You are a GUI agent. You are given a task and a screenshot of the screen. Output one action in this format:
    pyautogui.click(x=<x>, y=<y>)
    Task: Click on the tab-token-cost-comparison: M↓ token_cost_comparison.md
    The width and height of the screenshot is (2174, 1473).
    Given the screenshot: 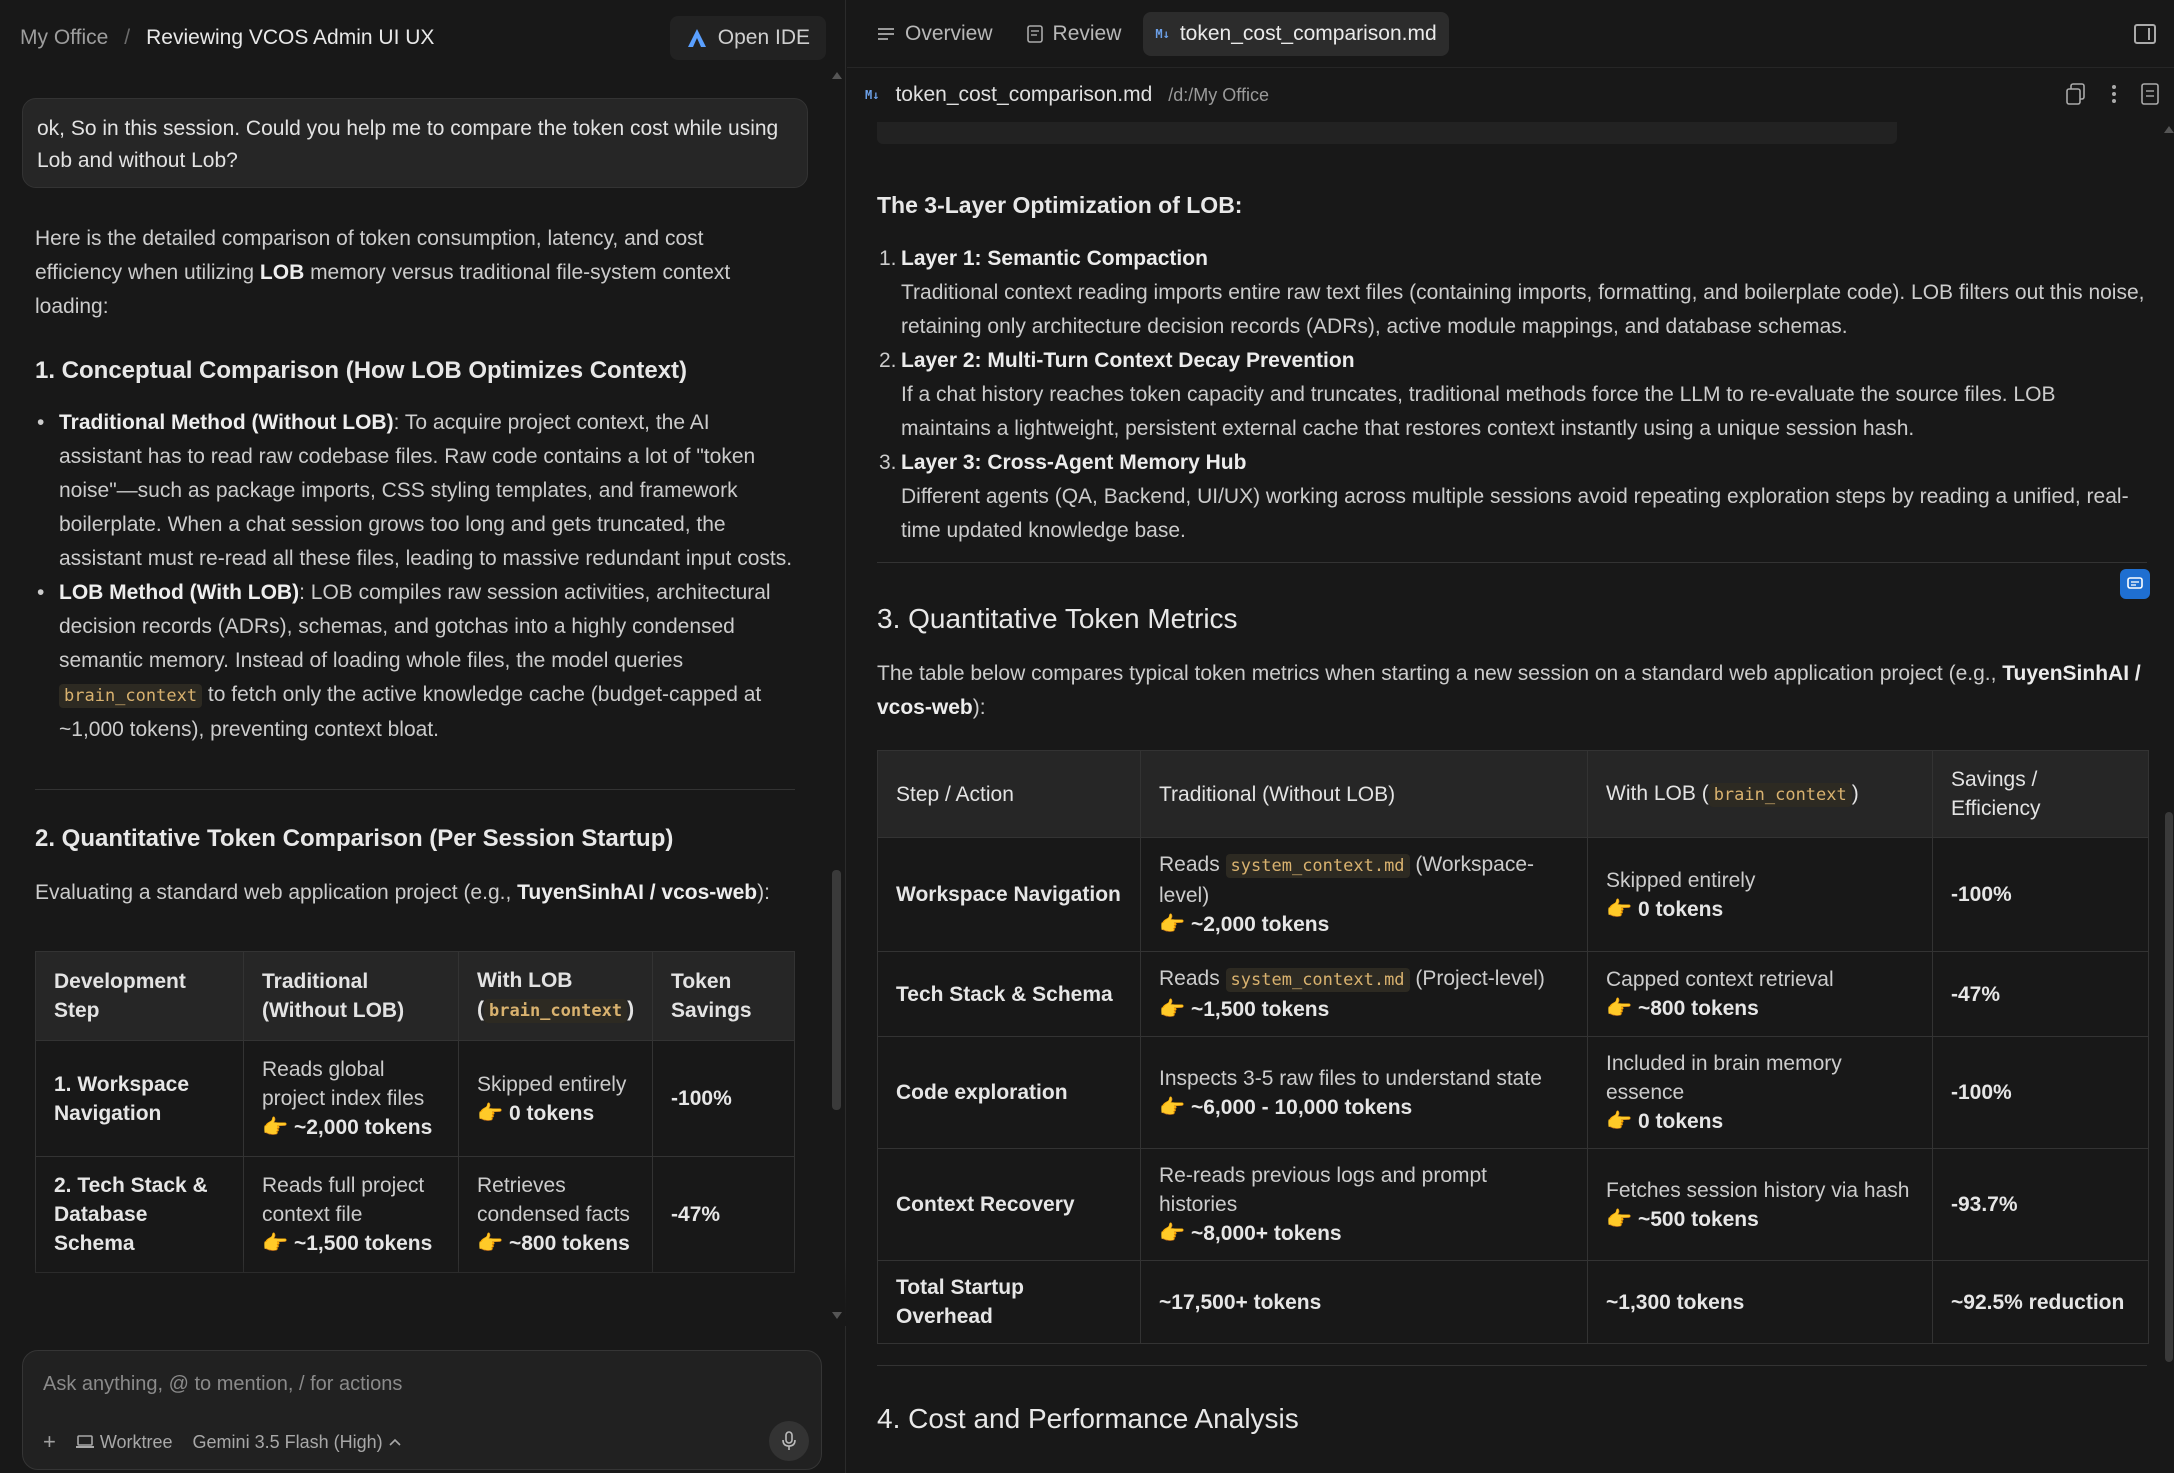 What is the action you would take?
    pyautogui.click(x=1296, y=33)
    